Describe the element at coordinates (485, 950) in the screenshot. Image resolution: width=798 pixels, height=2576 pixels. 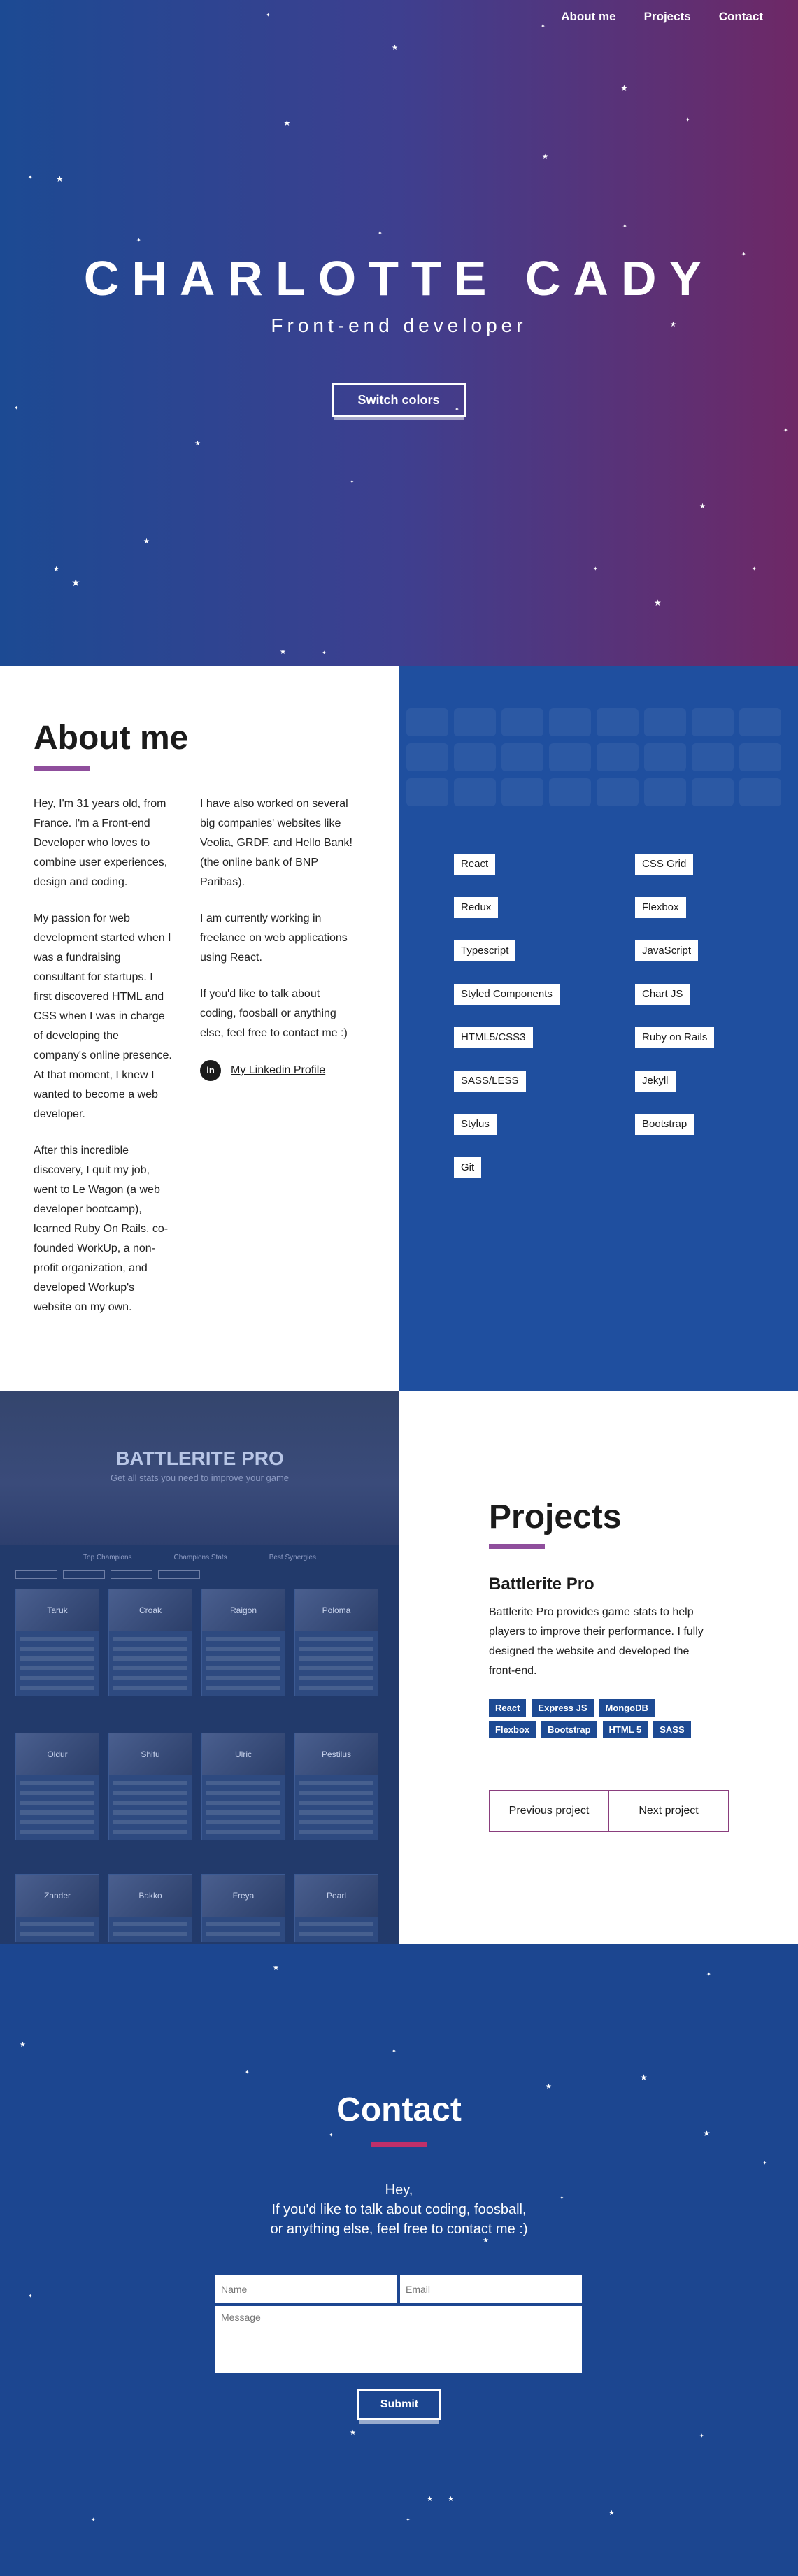
I see `skill-tag: Typescript` at that location.